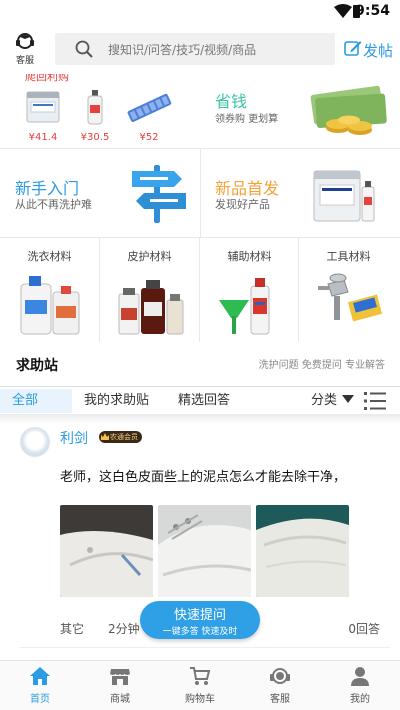  I want to click on tabbar-service: 客服, so click(280, 685).